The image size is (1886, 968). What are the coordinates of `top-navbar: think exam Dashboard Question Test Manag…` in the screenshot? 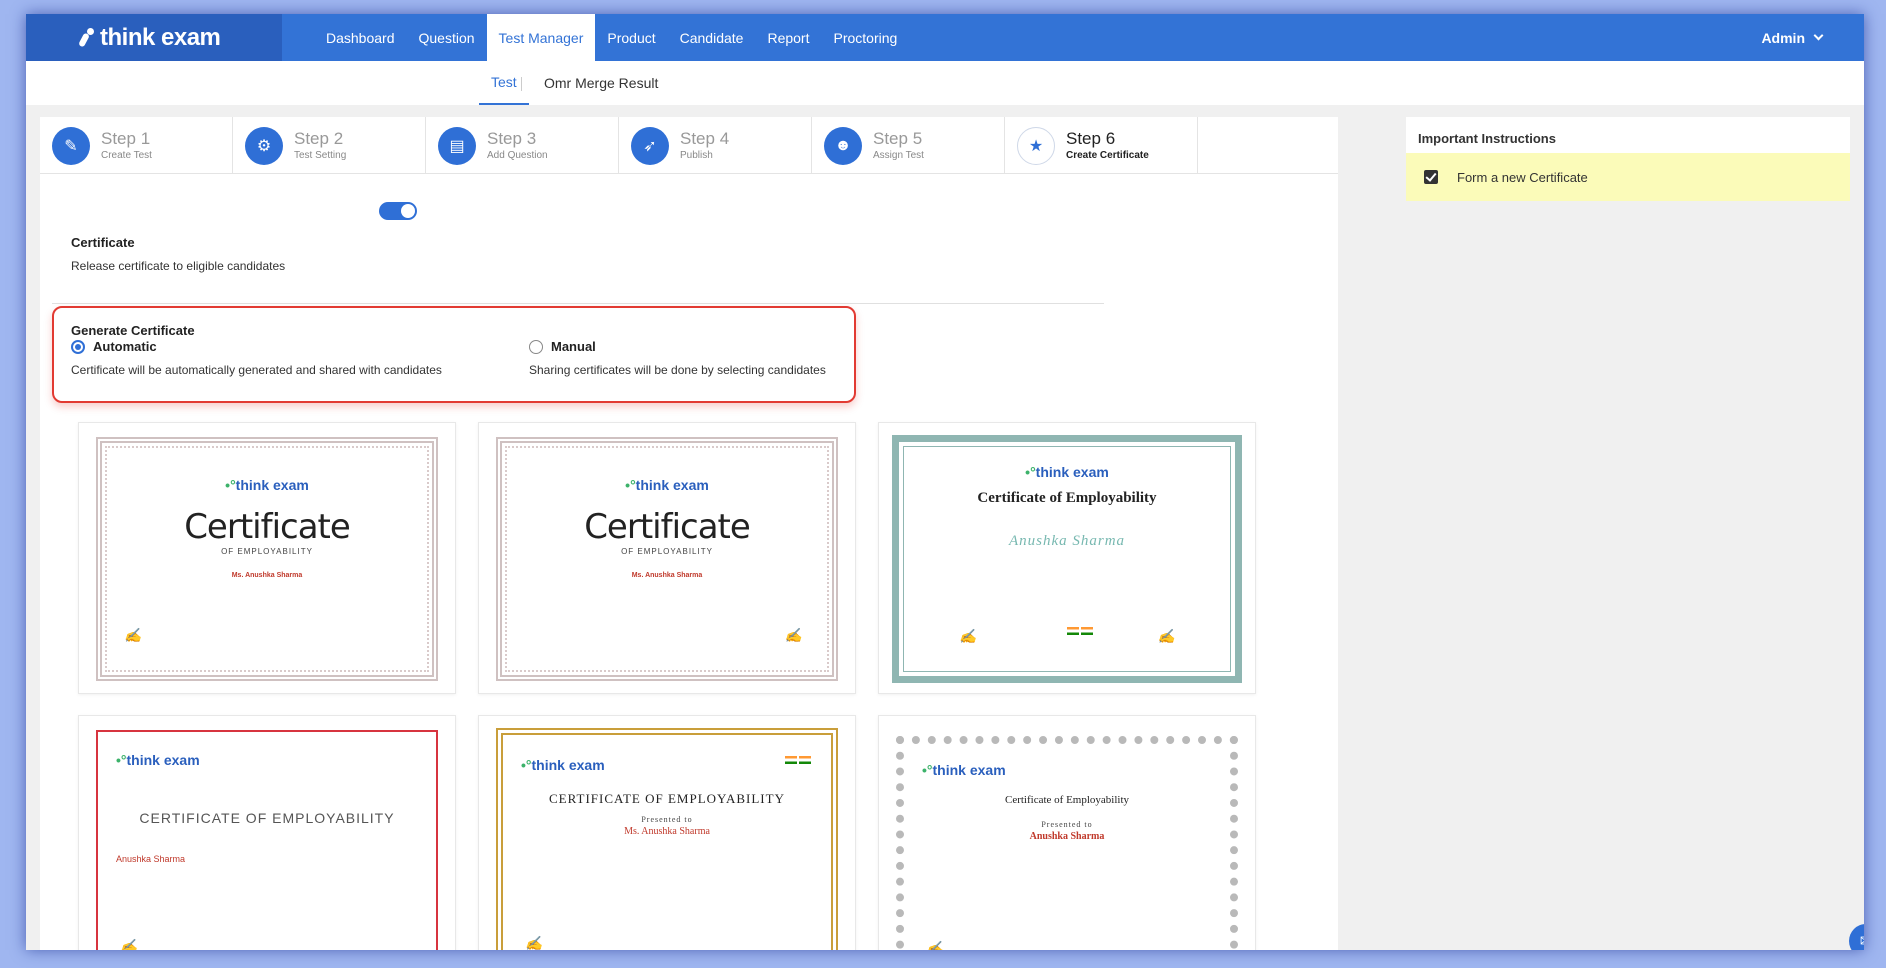 It's located at (945, 37).